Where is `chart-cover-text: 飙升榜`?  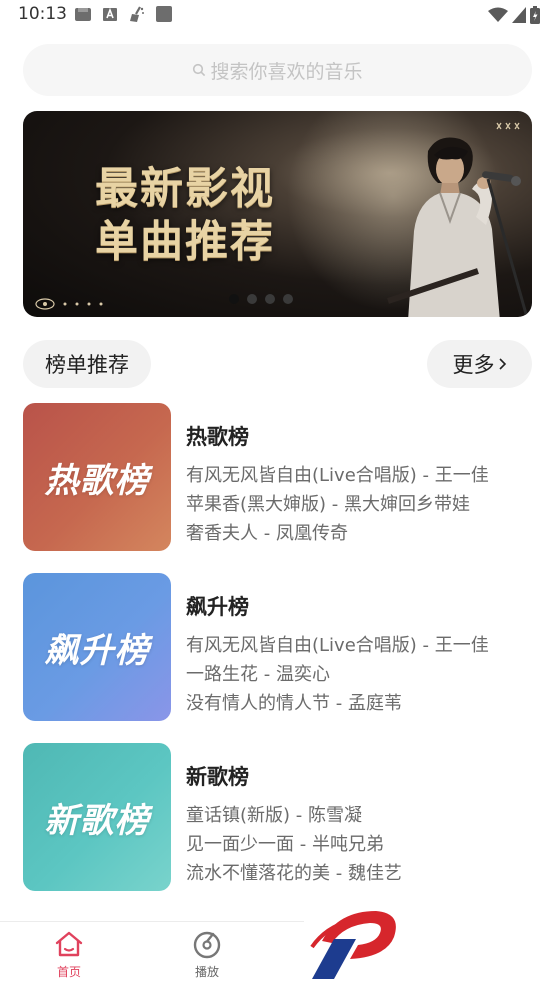
chart-cover-text: 飙升榜 is located at coordinates (97, 650).